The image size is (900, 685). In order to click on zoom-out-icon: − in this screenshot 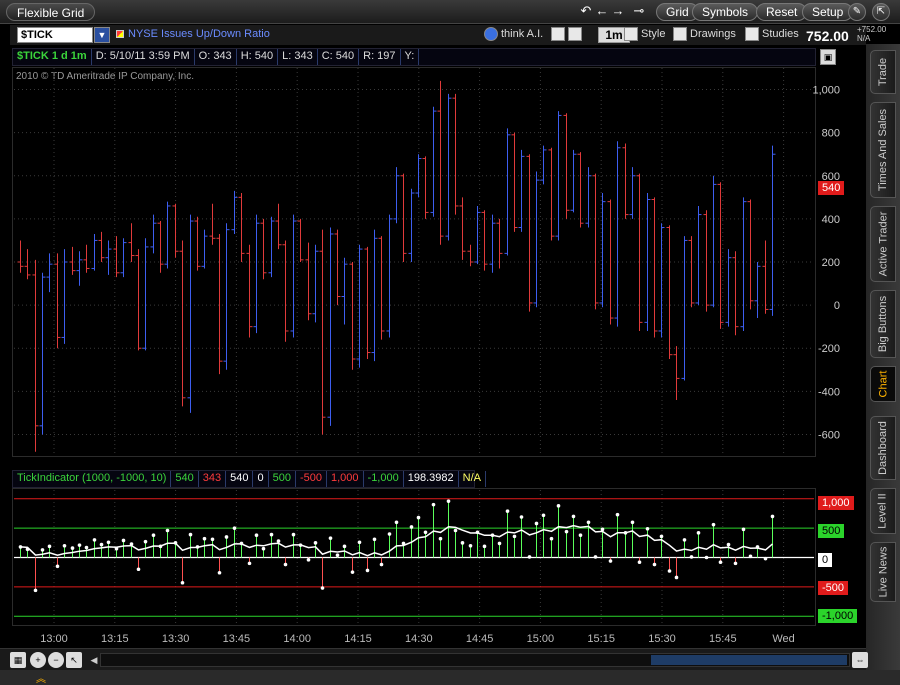, I will do `click(56, 660)`.